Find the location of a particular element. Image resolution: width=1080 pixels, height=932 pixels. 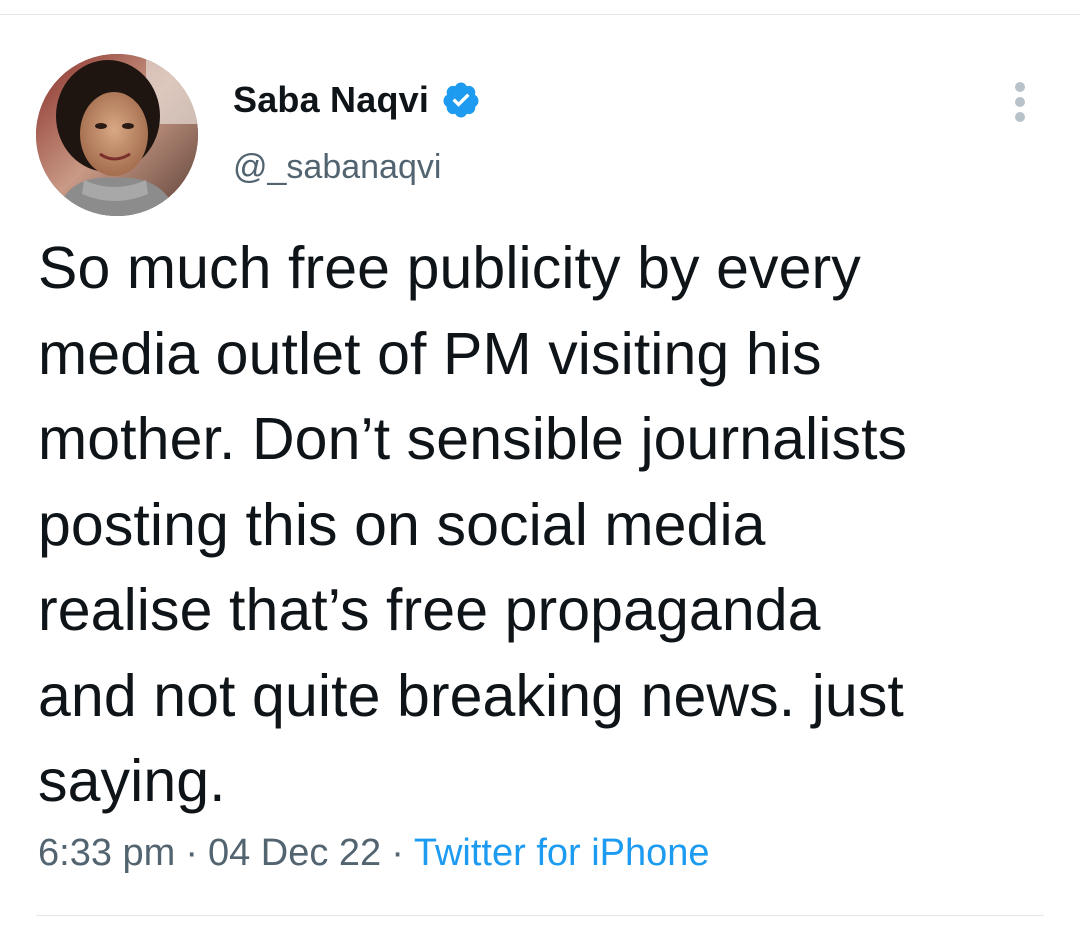

avatar-photo is located at coordinates (117, 135).